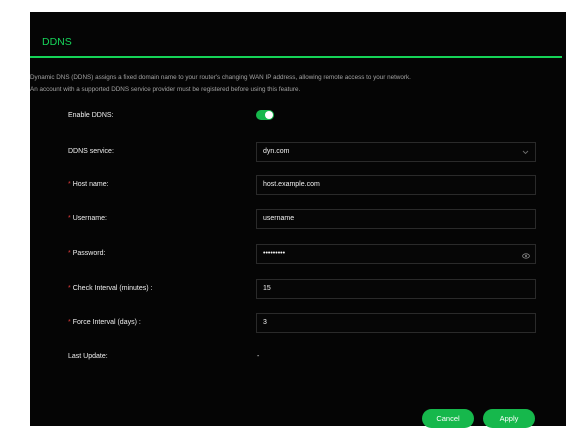 Image resolution: width=577 pixels, height=429 pixels. I want to click on username-label: * Username:, so click(87, 219).